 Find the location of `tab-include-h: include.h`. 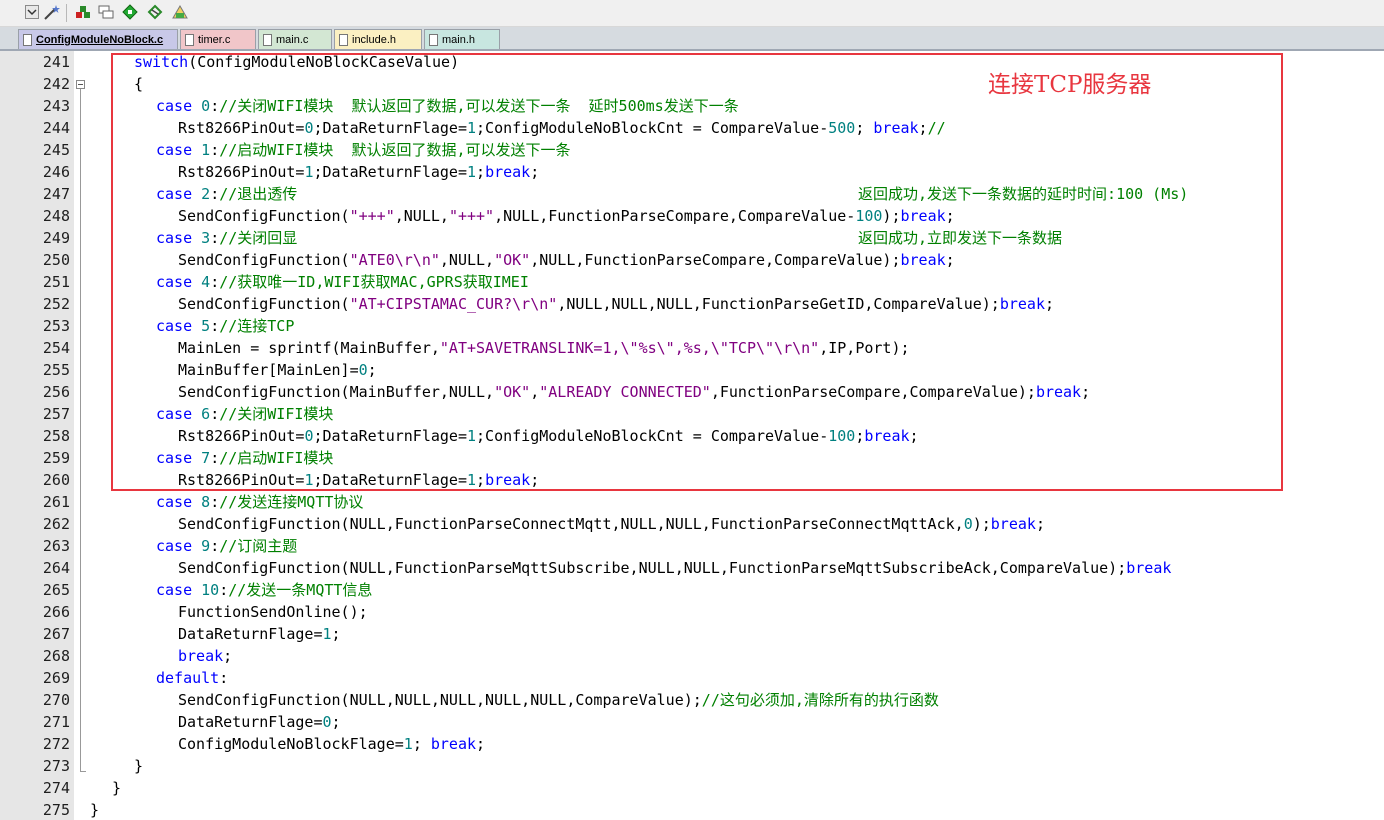

tab-include-h: include.h is located at coordinates (378, 39).